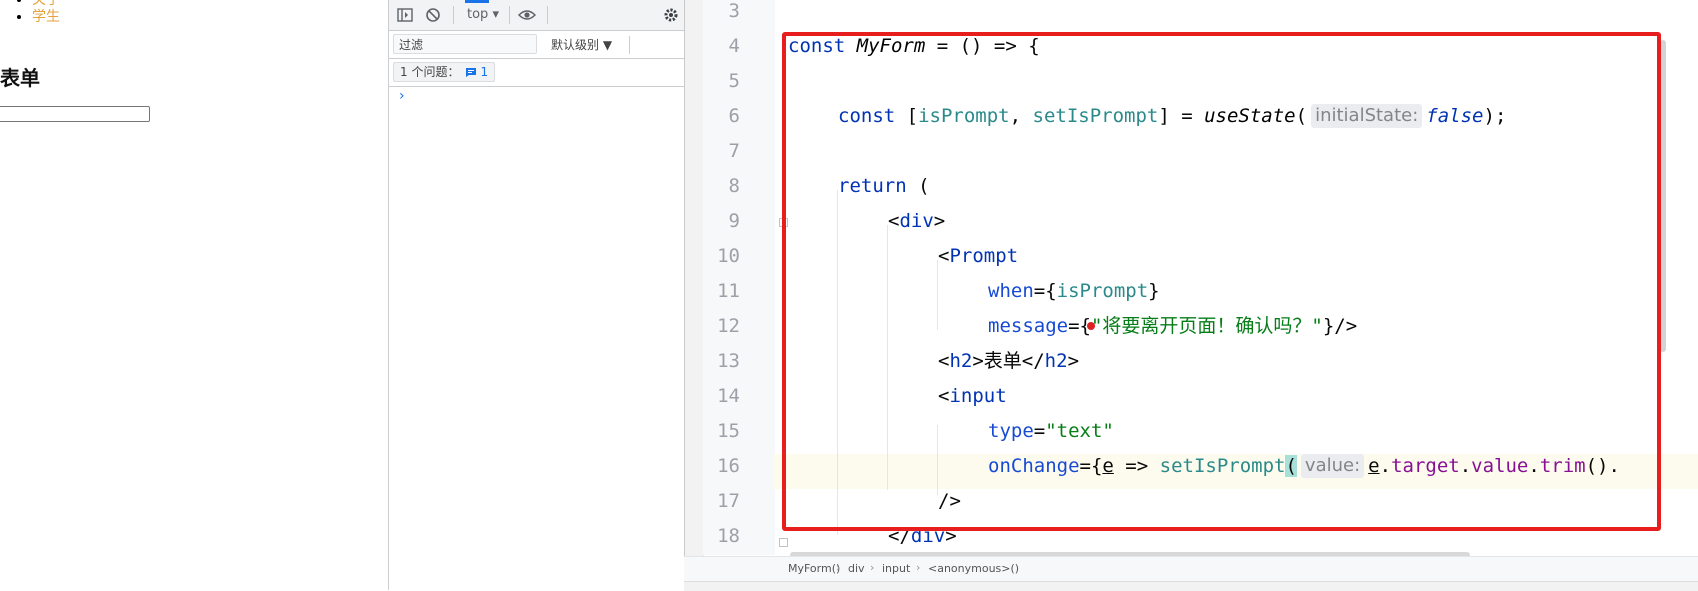 The width and height of the screenshot is (1698, 591). Describe the element at coordinates (728, 256) in the screenshot. I see `line-number: 10` at that location.